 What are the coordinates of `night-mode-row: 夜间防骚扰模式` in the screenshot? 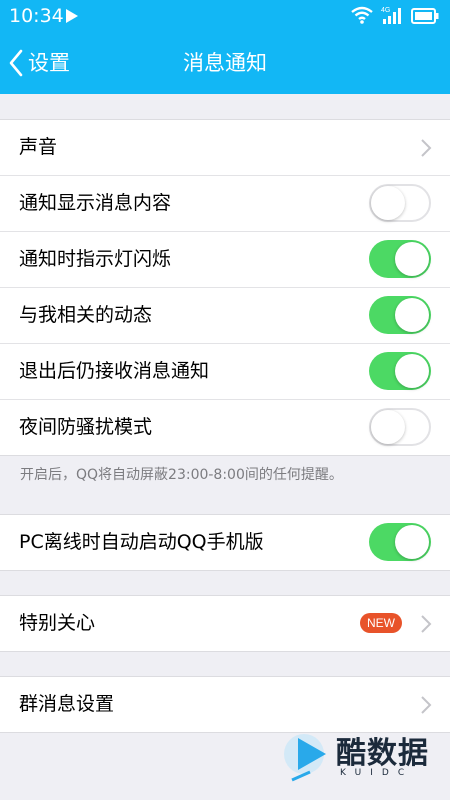 It's located at (225, 427).